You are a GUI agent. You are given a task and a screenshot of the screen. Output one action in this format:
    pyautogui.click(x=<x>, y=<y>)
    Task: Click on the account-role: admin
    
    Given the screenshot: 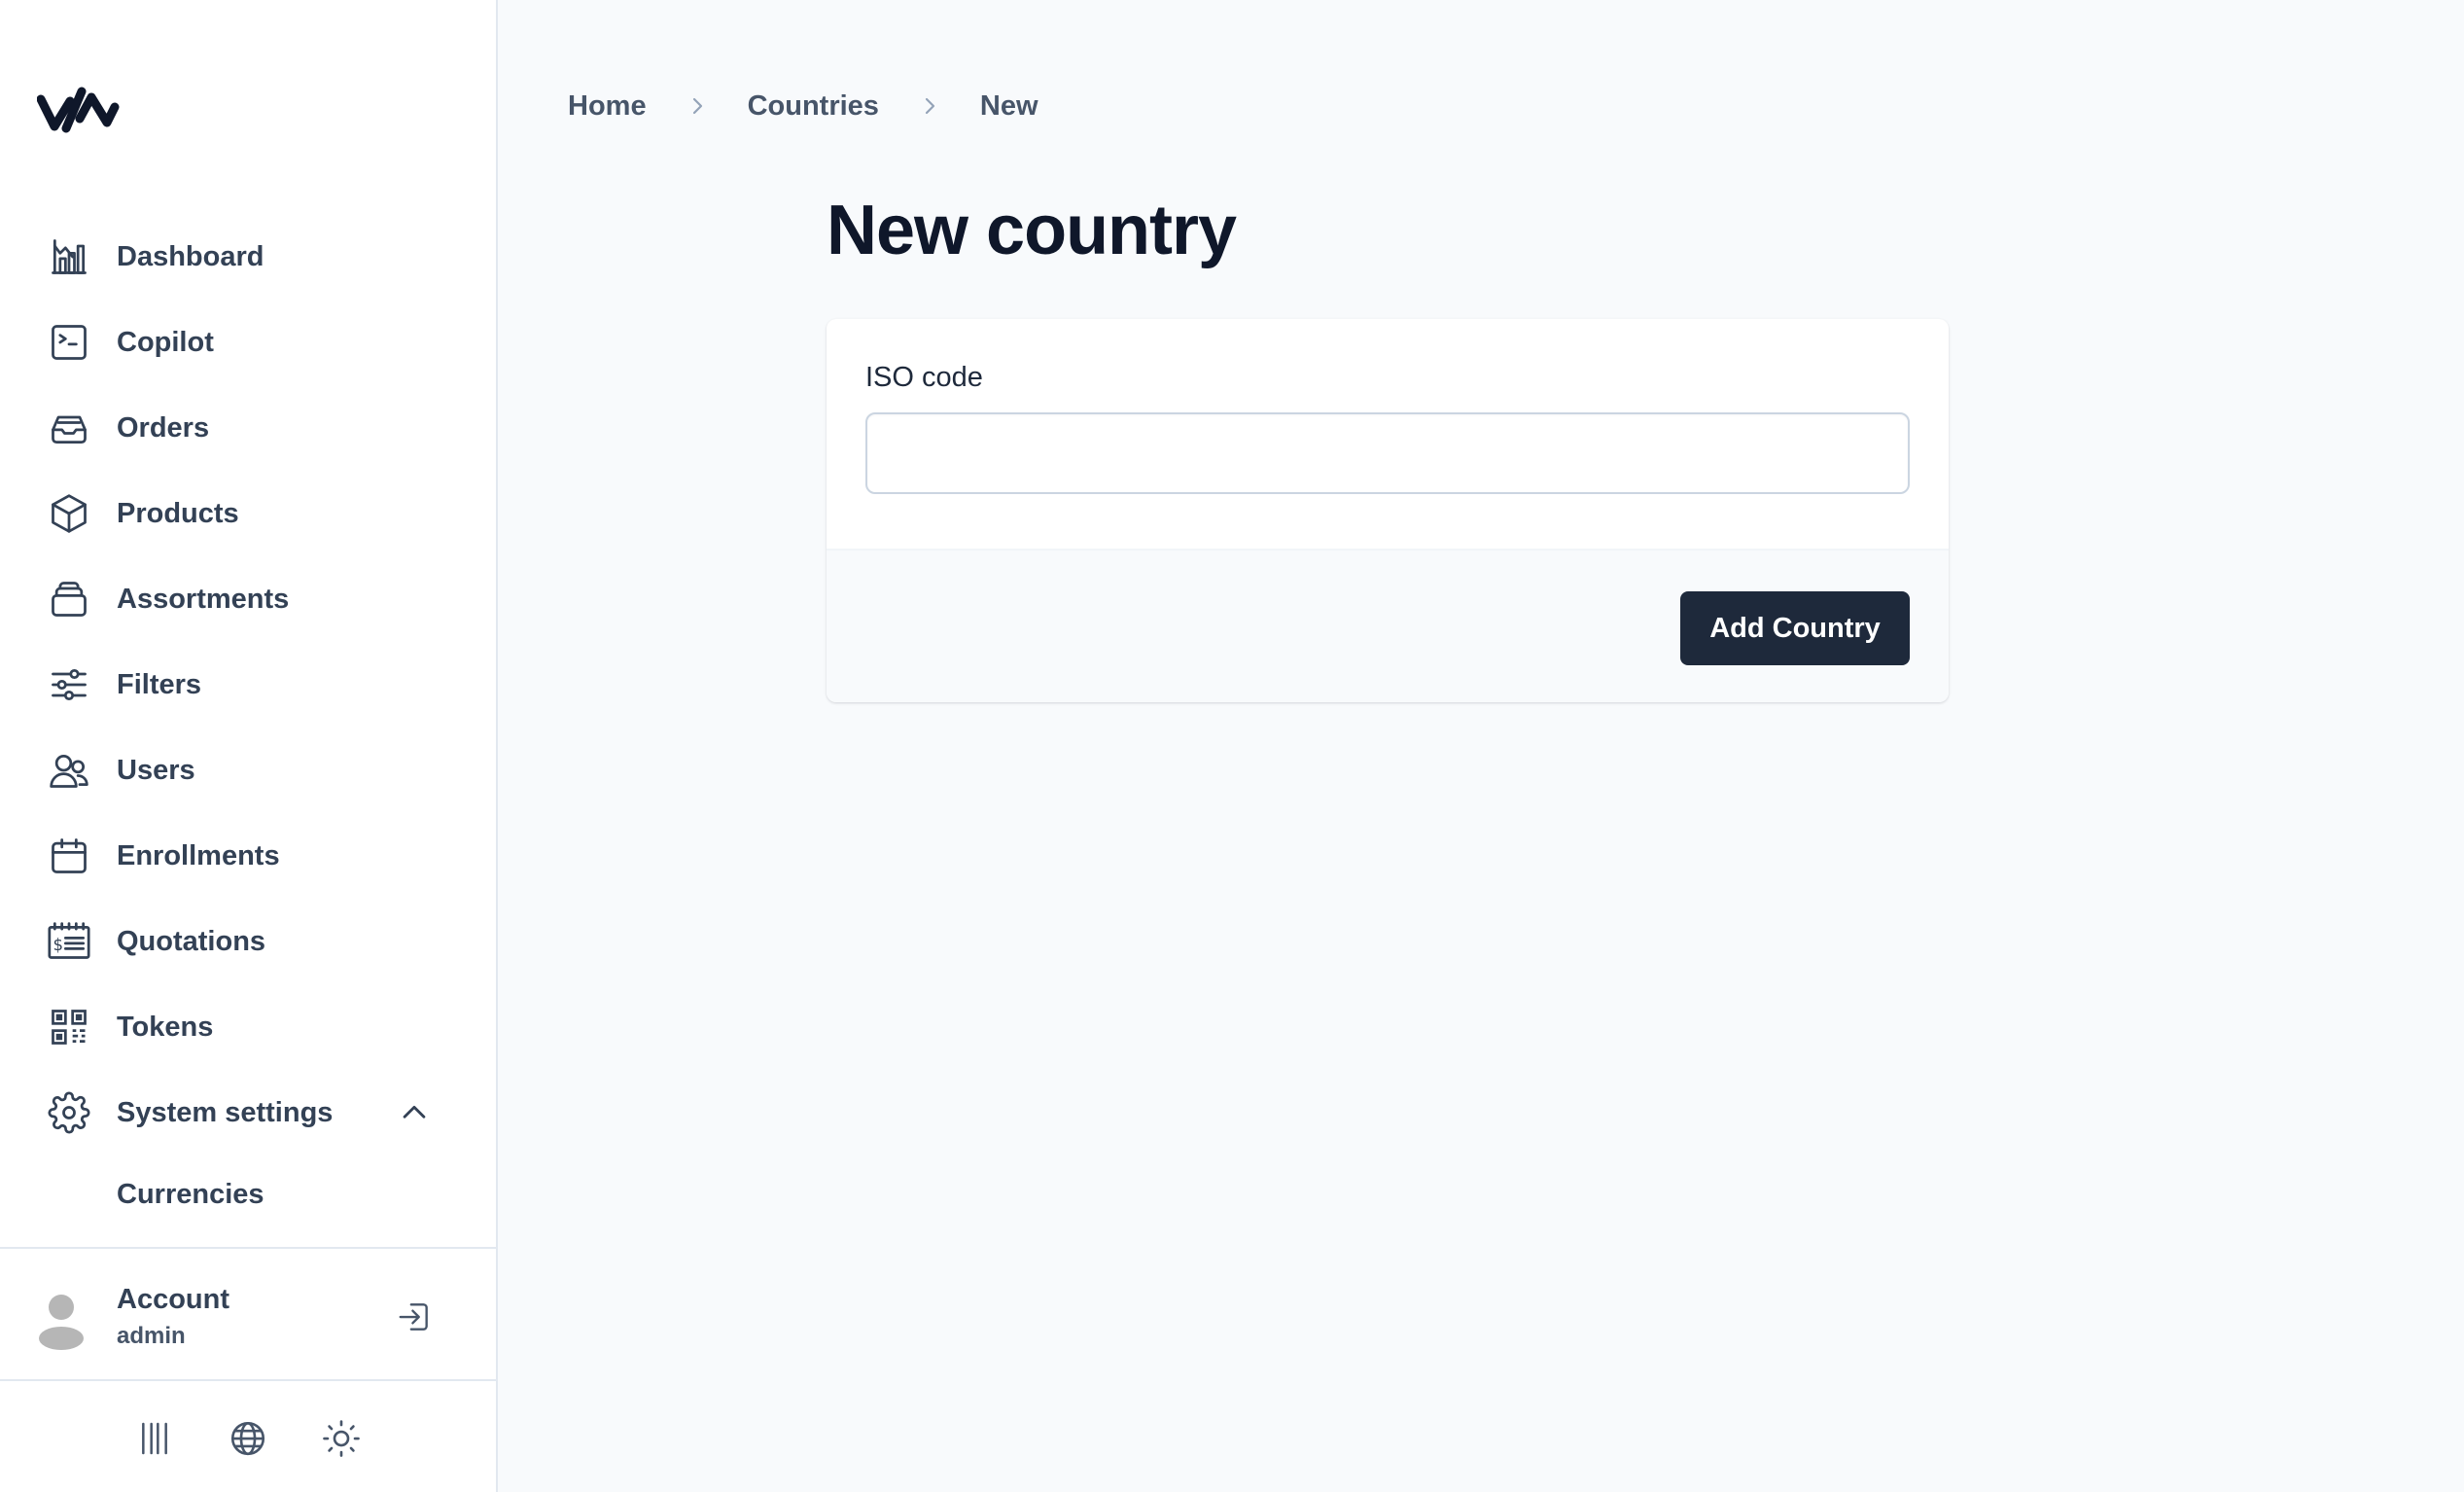 What is the action you would take?
    pyautogui.click(x=151, y=1336)
    